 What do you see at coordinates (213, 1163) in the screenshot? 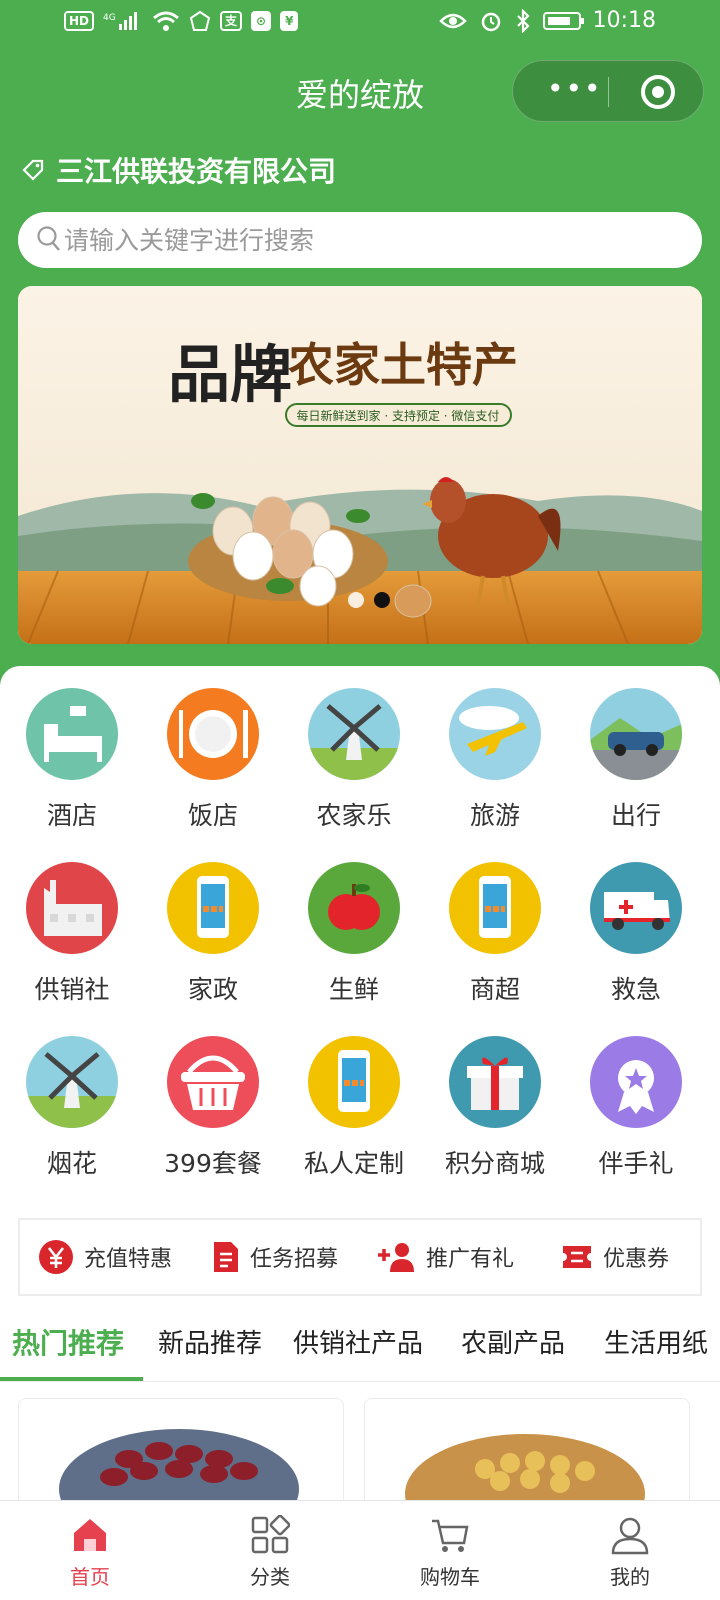
I see `category-label: 399套餐` at bounding box center [213, 1163].